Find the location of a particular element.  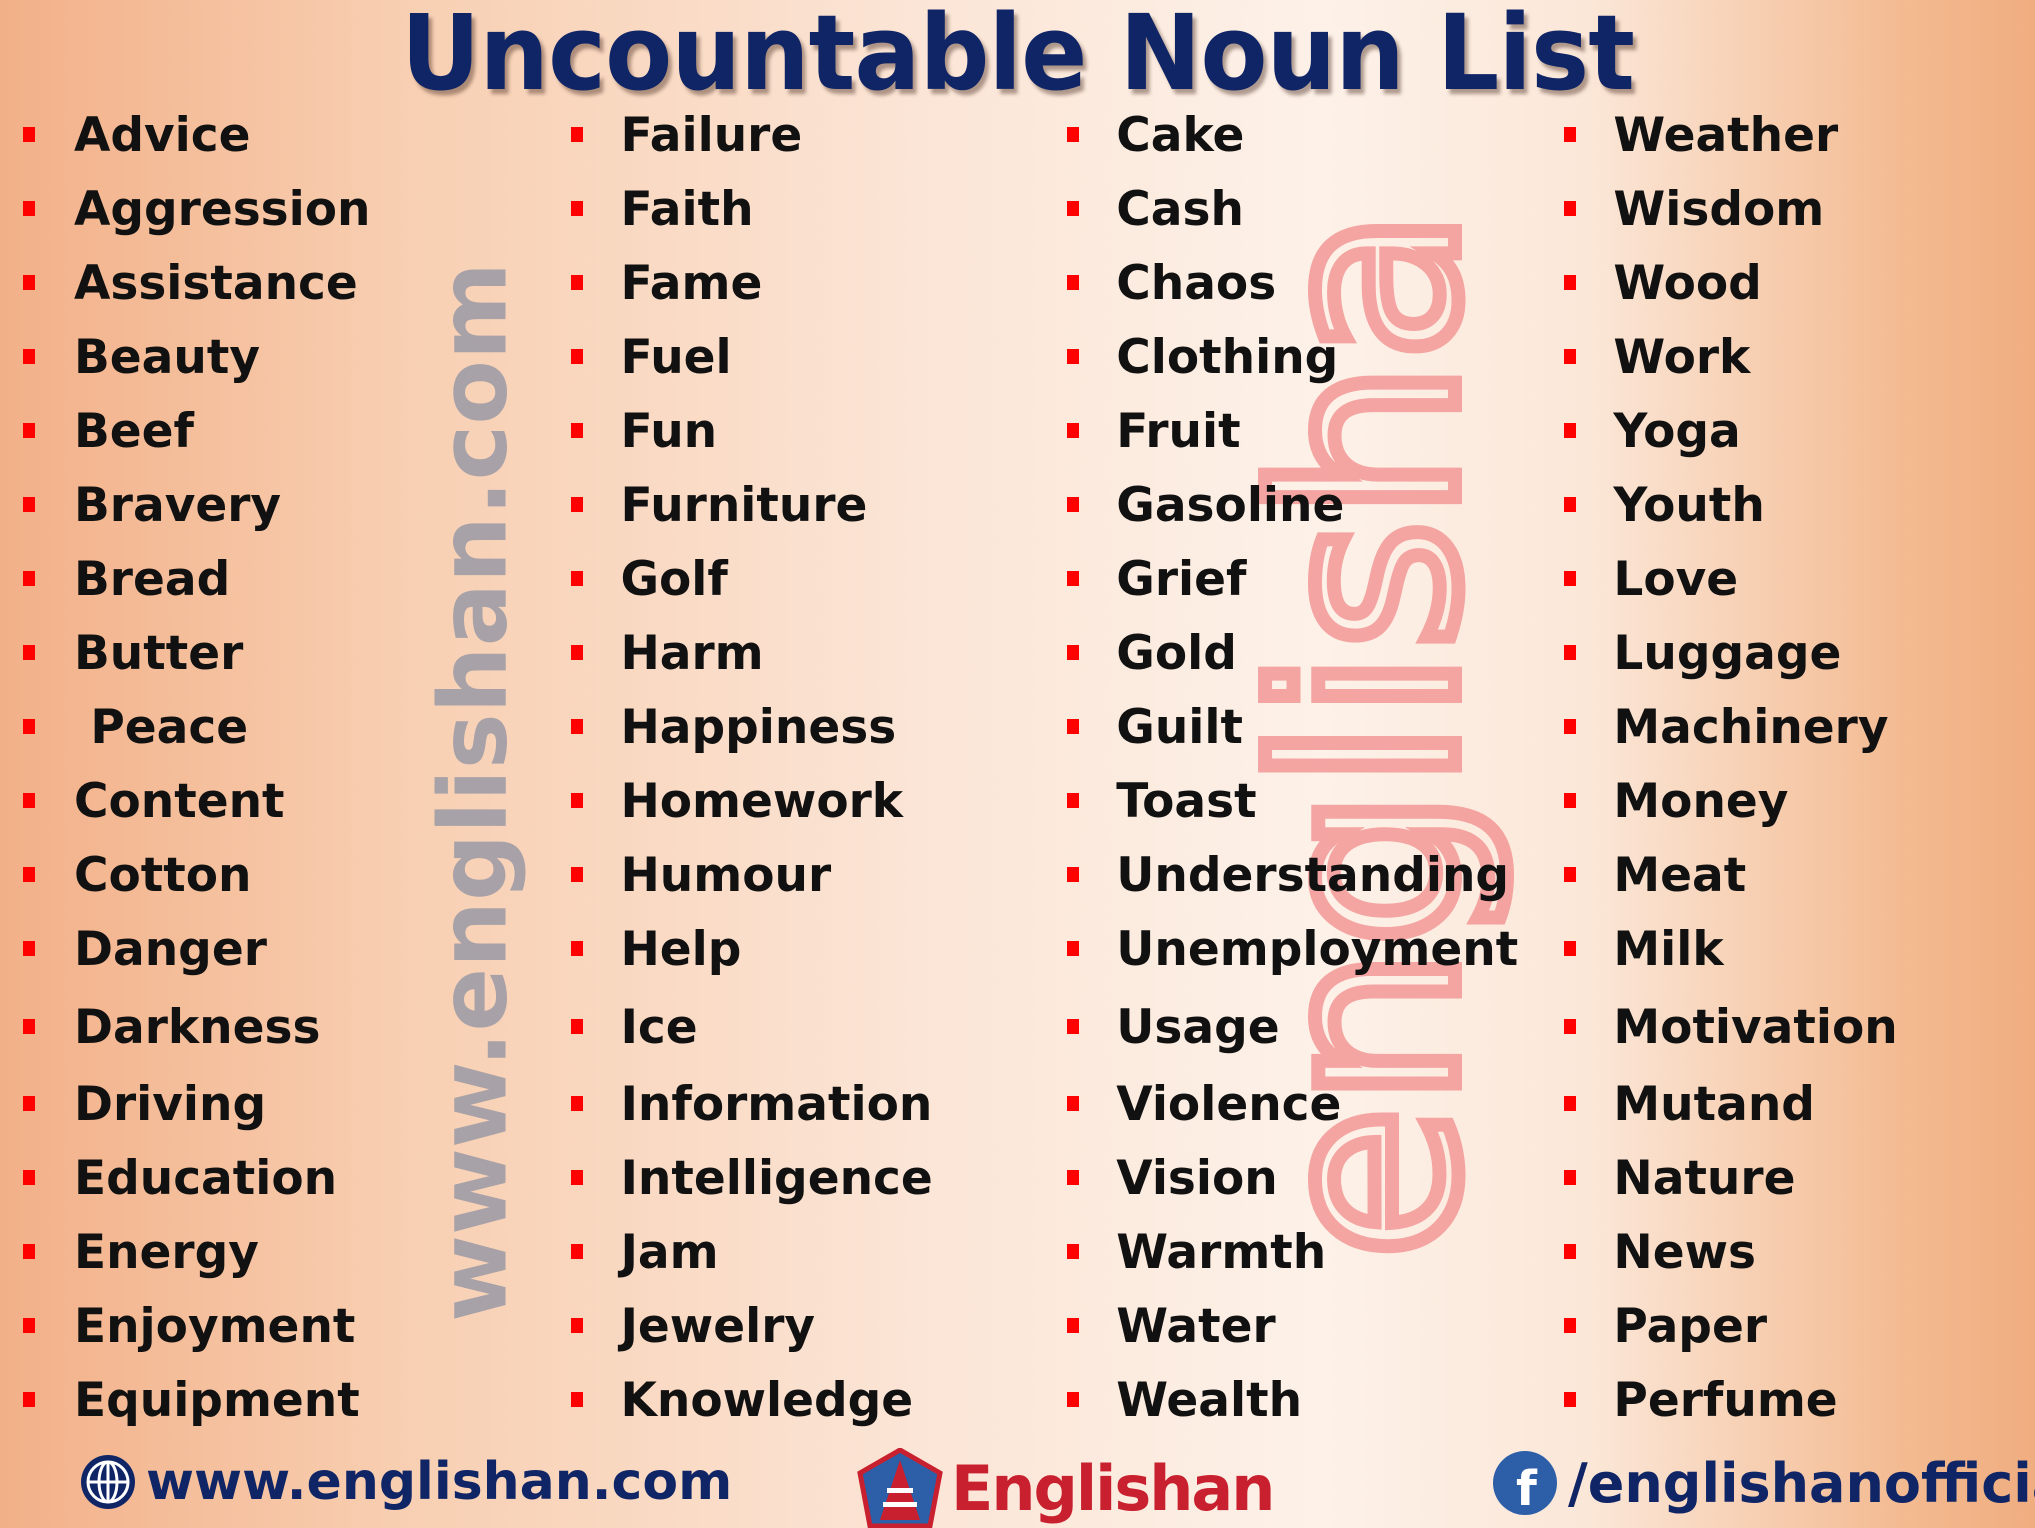

noun-item: Advice is located at coordinates (162, 135).